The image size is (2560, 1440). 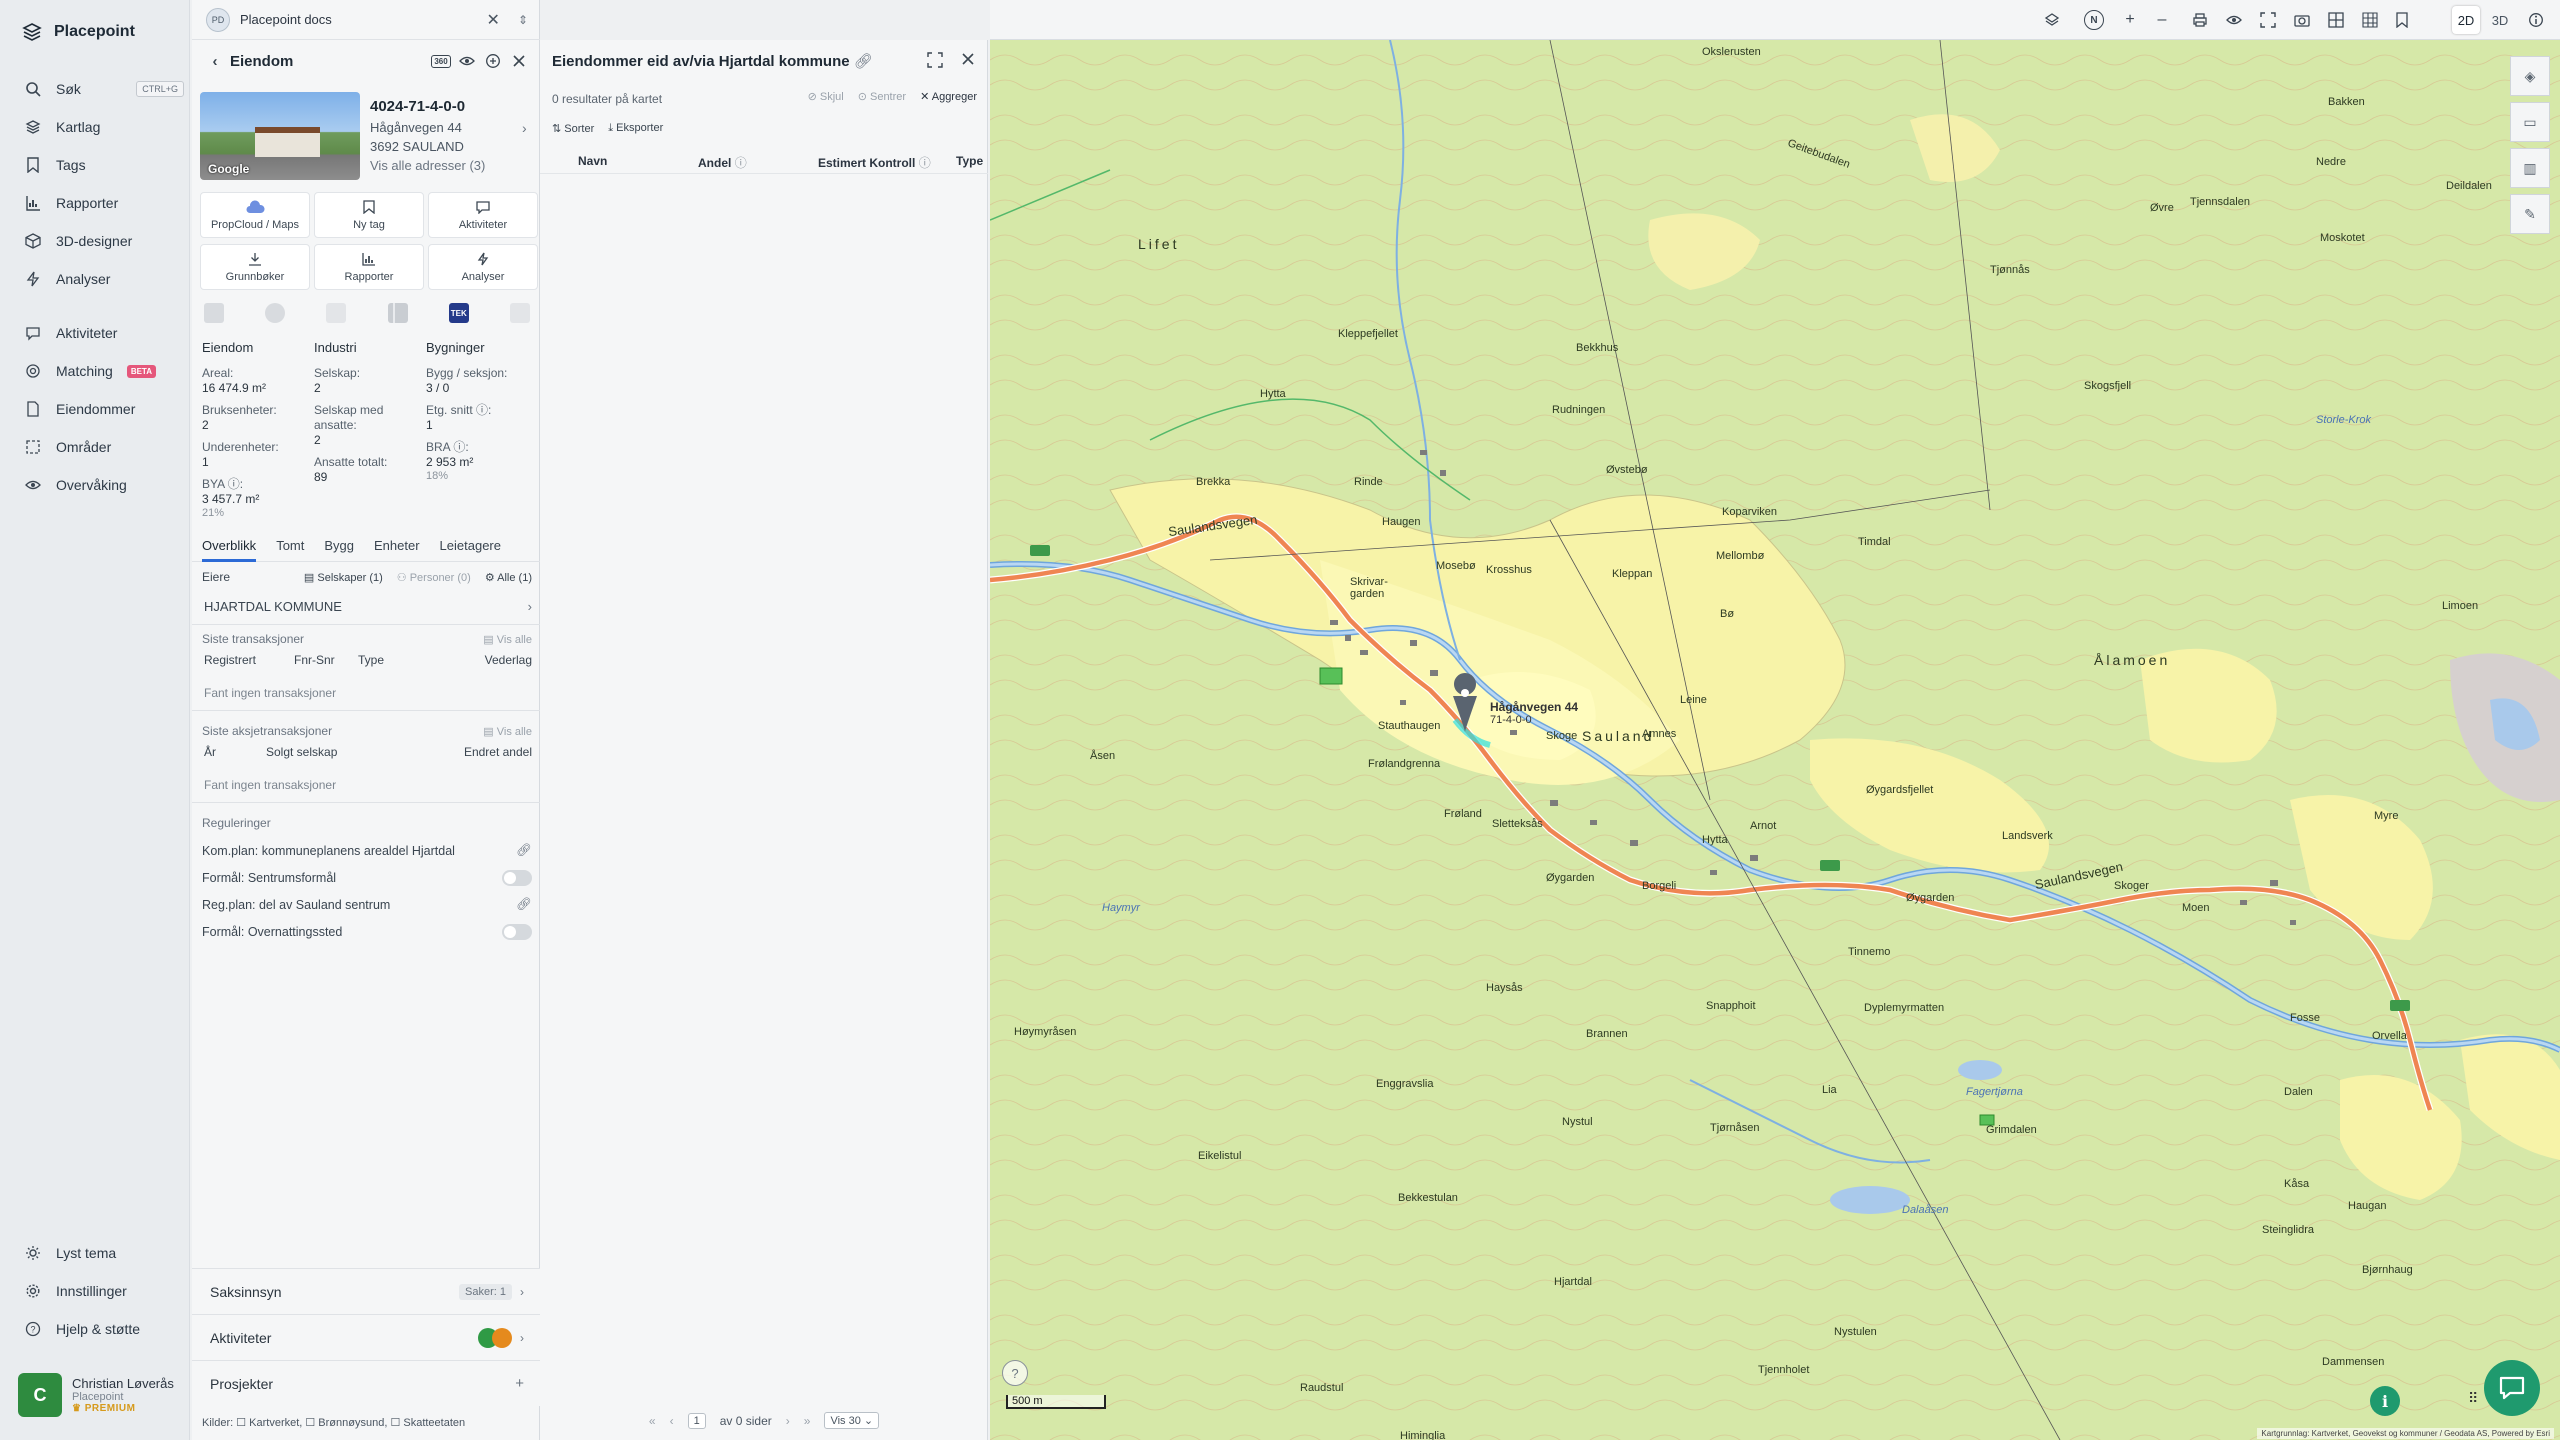 What do you see at coordinates (935, 60) in the screenshot?
I see `expand-icon` at bounding box center [935, 60].